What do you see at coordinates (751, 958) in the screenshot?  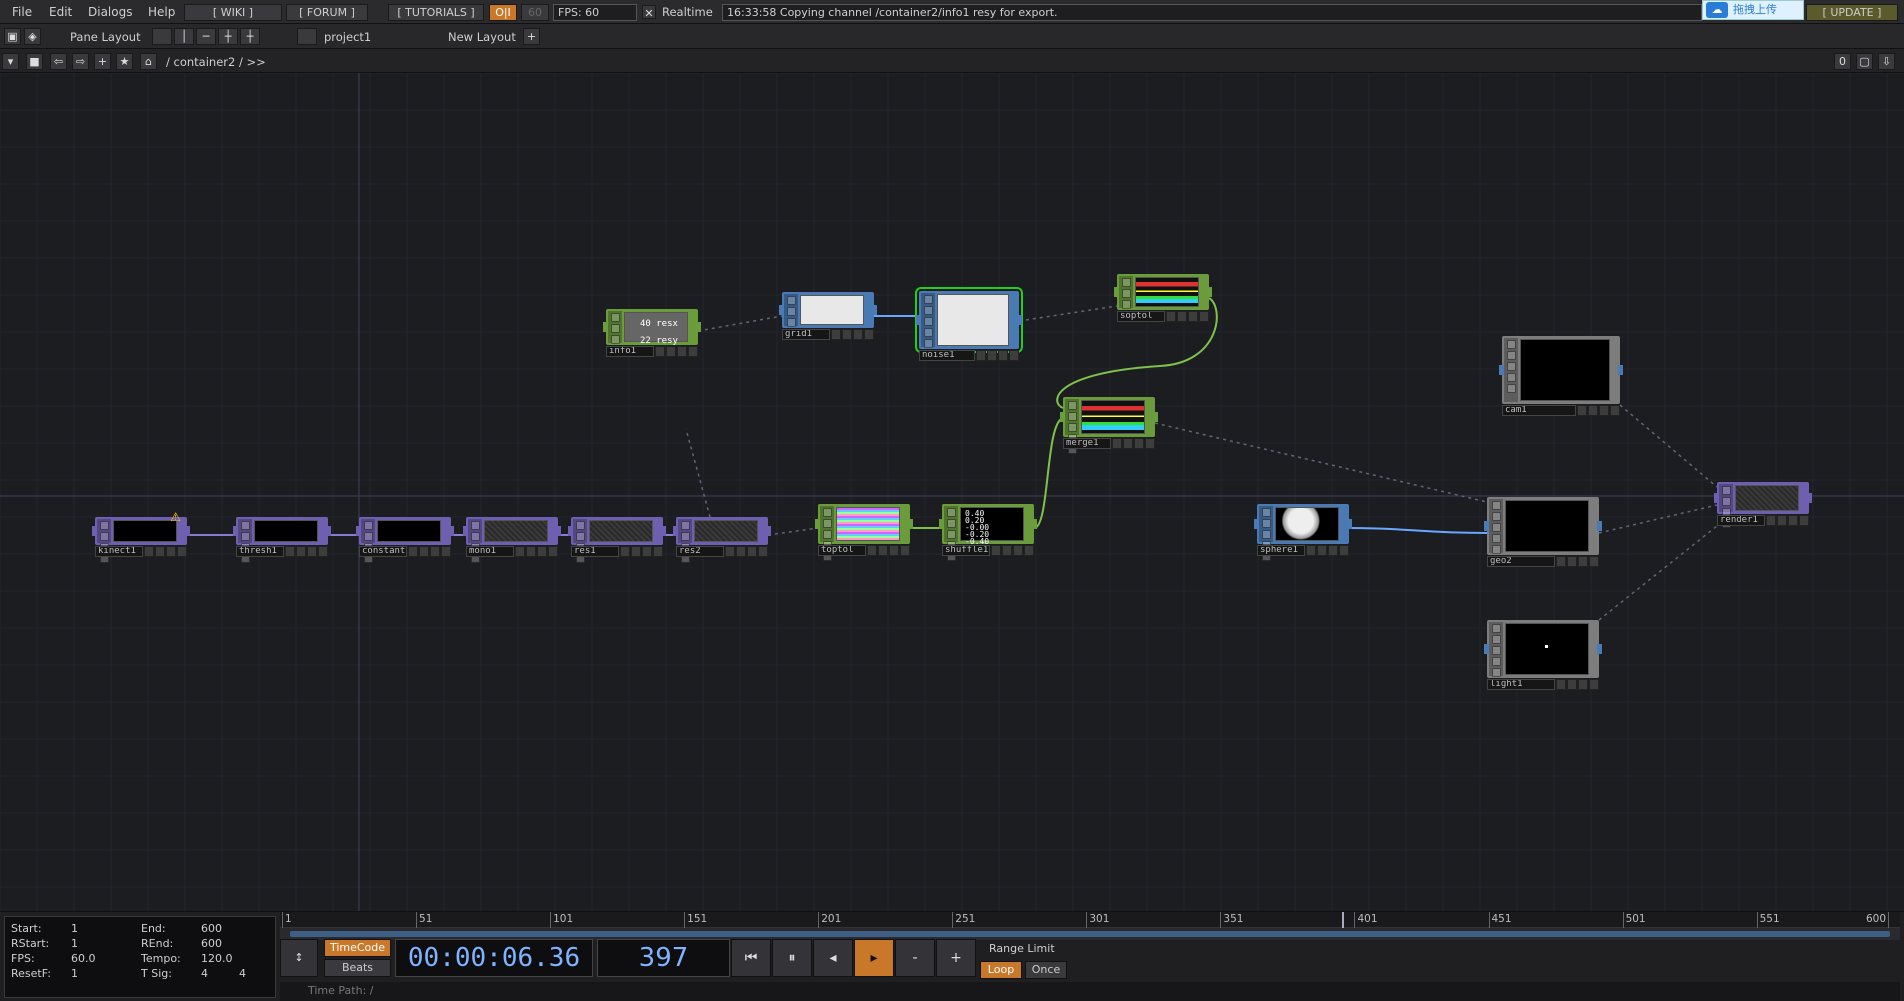 I see `rewind-icon: ⏮` at bounding box center [751, 958].